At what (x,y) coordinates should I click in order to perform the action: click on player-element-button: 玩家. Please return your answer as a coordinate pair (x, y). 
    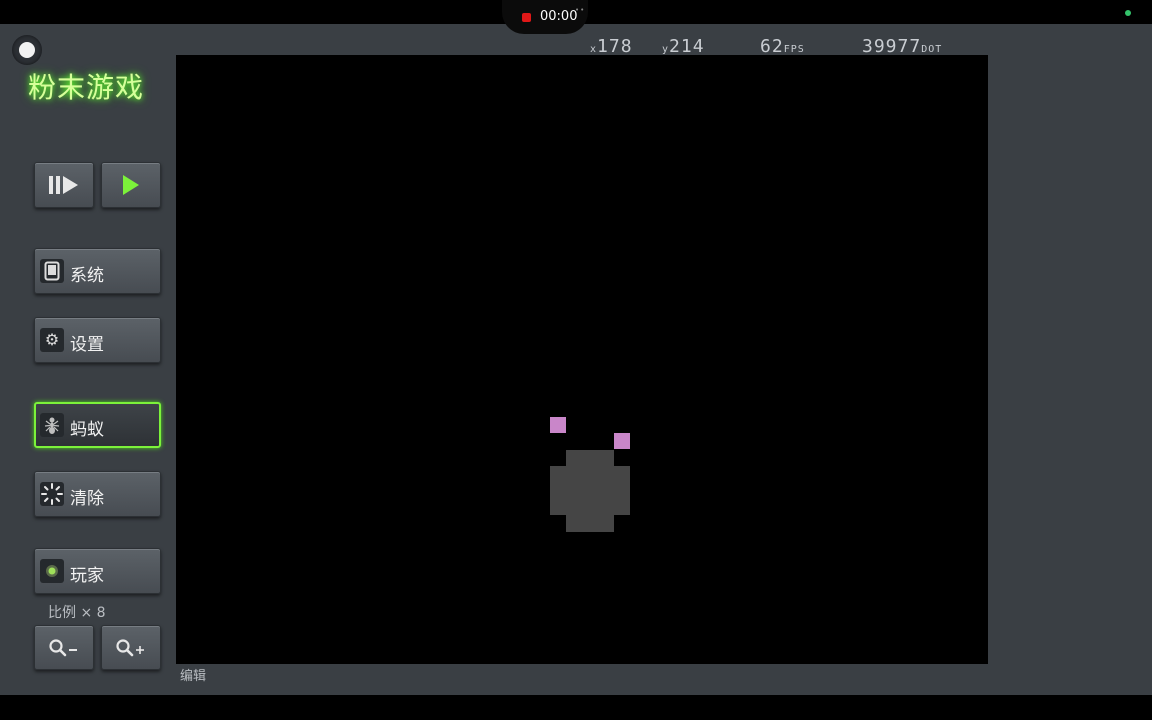
    Looking at the image, I should click on (97, 571).